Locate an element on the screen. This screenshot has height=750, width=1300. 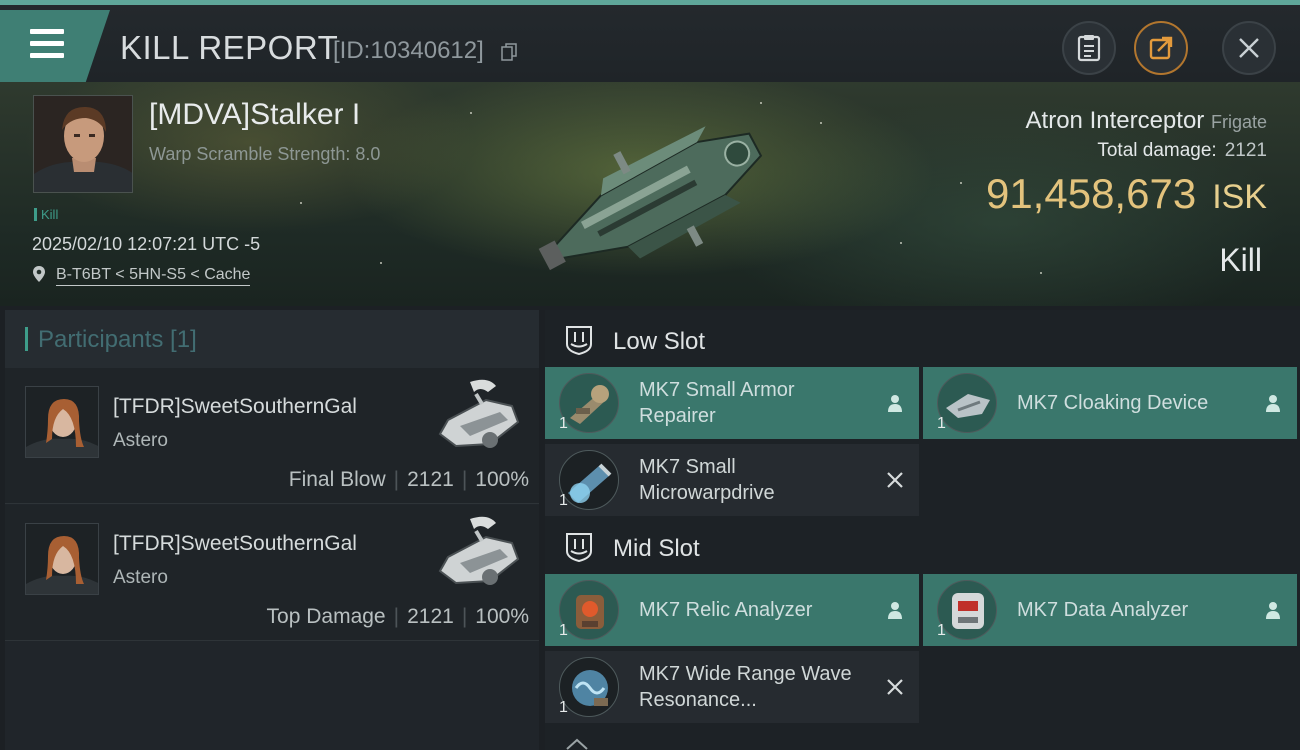
victim-pilot-name: [MDVA]Stalker I is located at coordinates (255, 114).